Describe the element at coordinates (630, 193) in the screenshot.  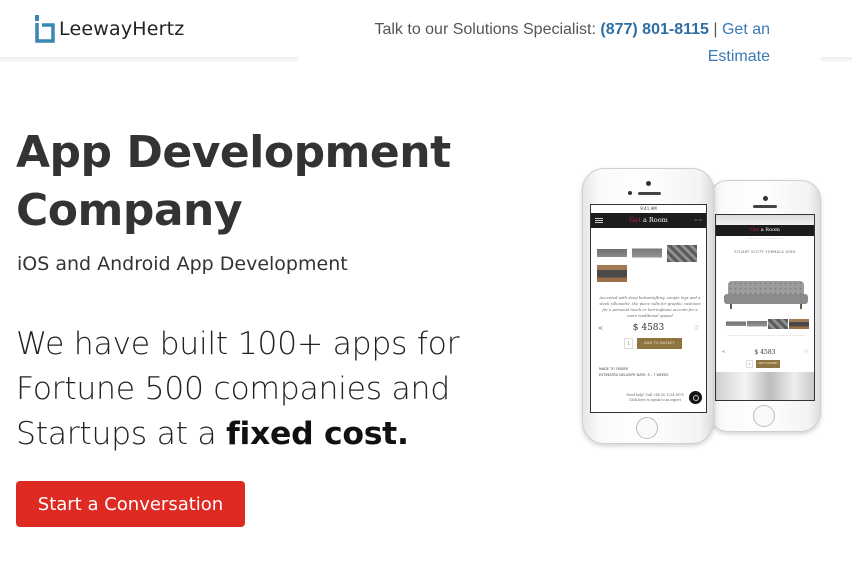
I see `sensor-icon` at that location.